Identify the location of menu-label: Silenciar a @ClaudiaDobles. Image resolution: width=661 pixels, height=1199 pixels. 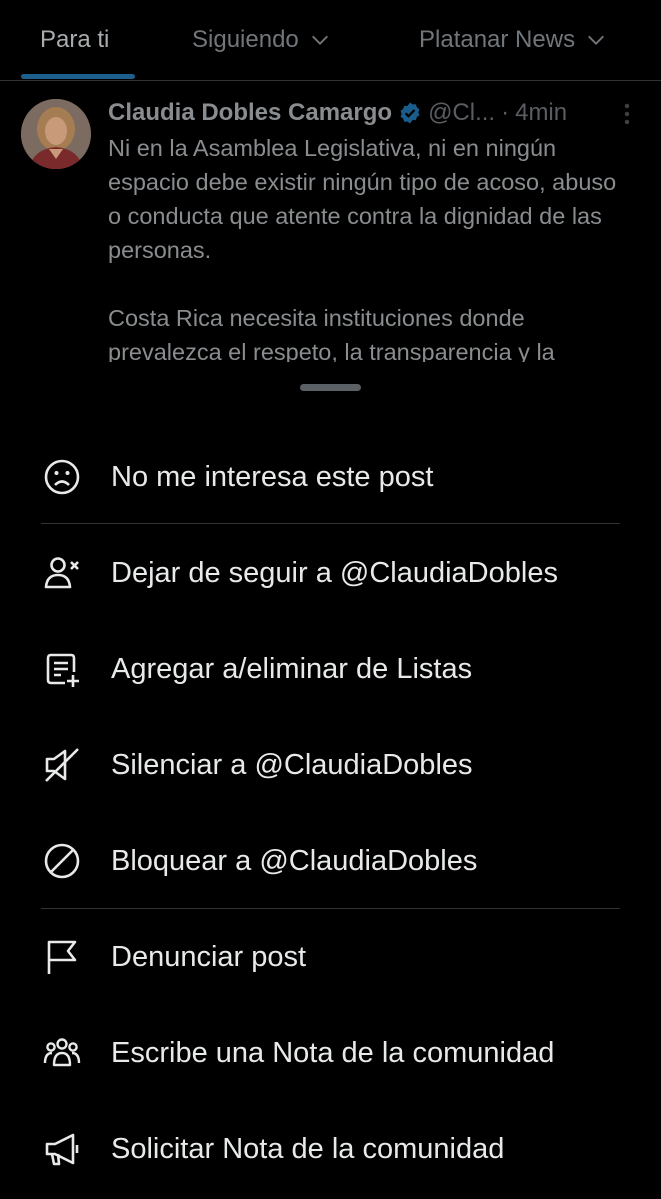
(292, 764).